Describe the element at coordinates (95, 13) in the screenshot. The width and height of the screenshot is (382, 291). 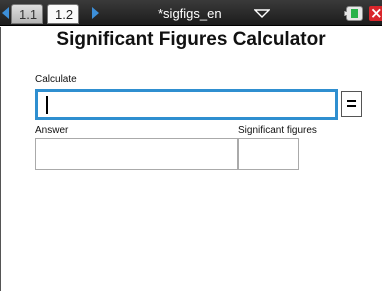
I see `chevron-right-icon` at that location.